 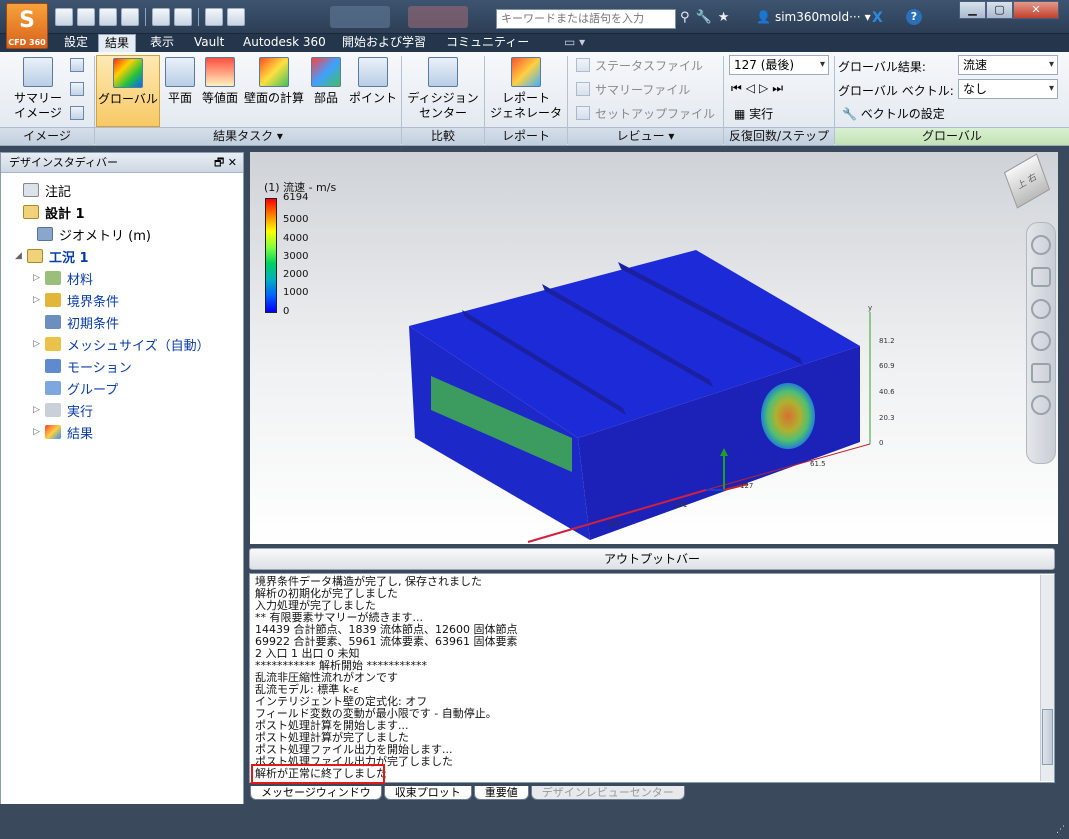 What do you see at coordinates (655, 113) in the screenshot?
I see `setup-file-link: セットアップファイル` at bounding box center [655, 113].